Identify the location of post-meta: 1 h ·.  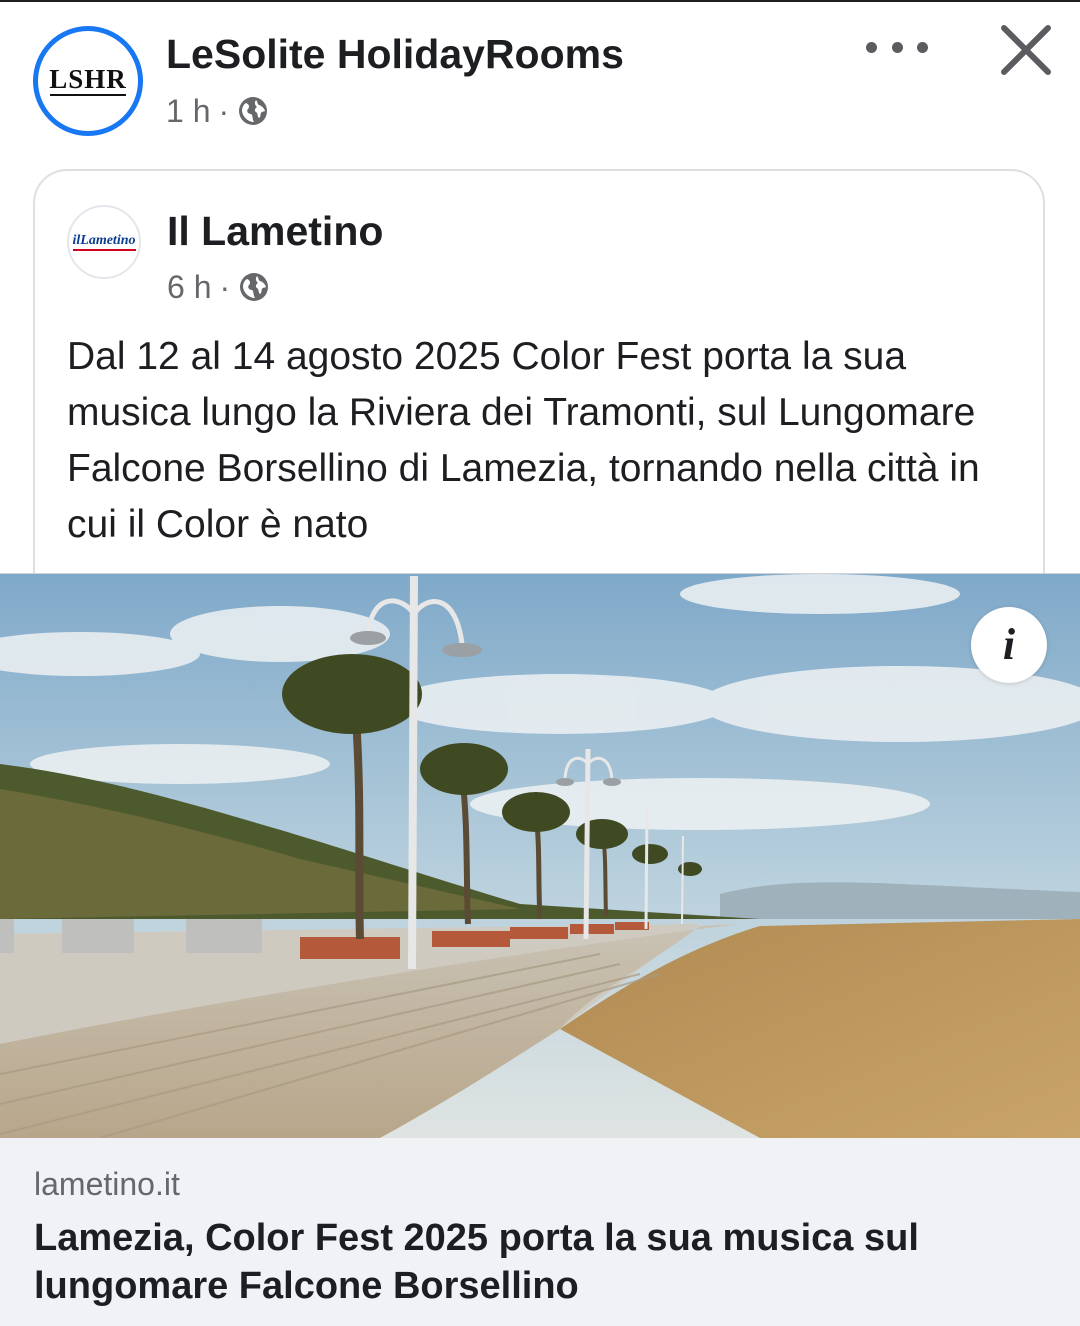
(217, 111).